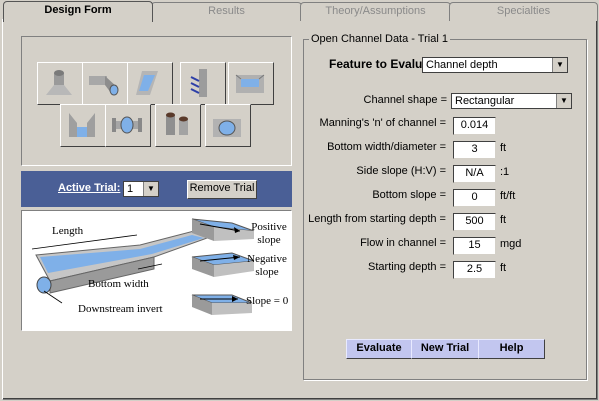 Image resolution: width=599 pixels, height=401 pixels. What do you see at coordinates (89, 188) in the screenshot?
I see `active-trial-label: Active Trial:` at bounding box center [89, 188].